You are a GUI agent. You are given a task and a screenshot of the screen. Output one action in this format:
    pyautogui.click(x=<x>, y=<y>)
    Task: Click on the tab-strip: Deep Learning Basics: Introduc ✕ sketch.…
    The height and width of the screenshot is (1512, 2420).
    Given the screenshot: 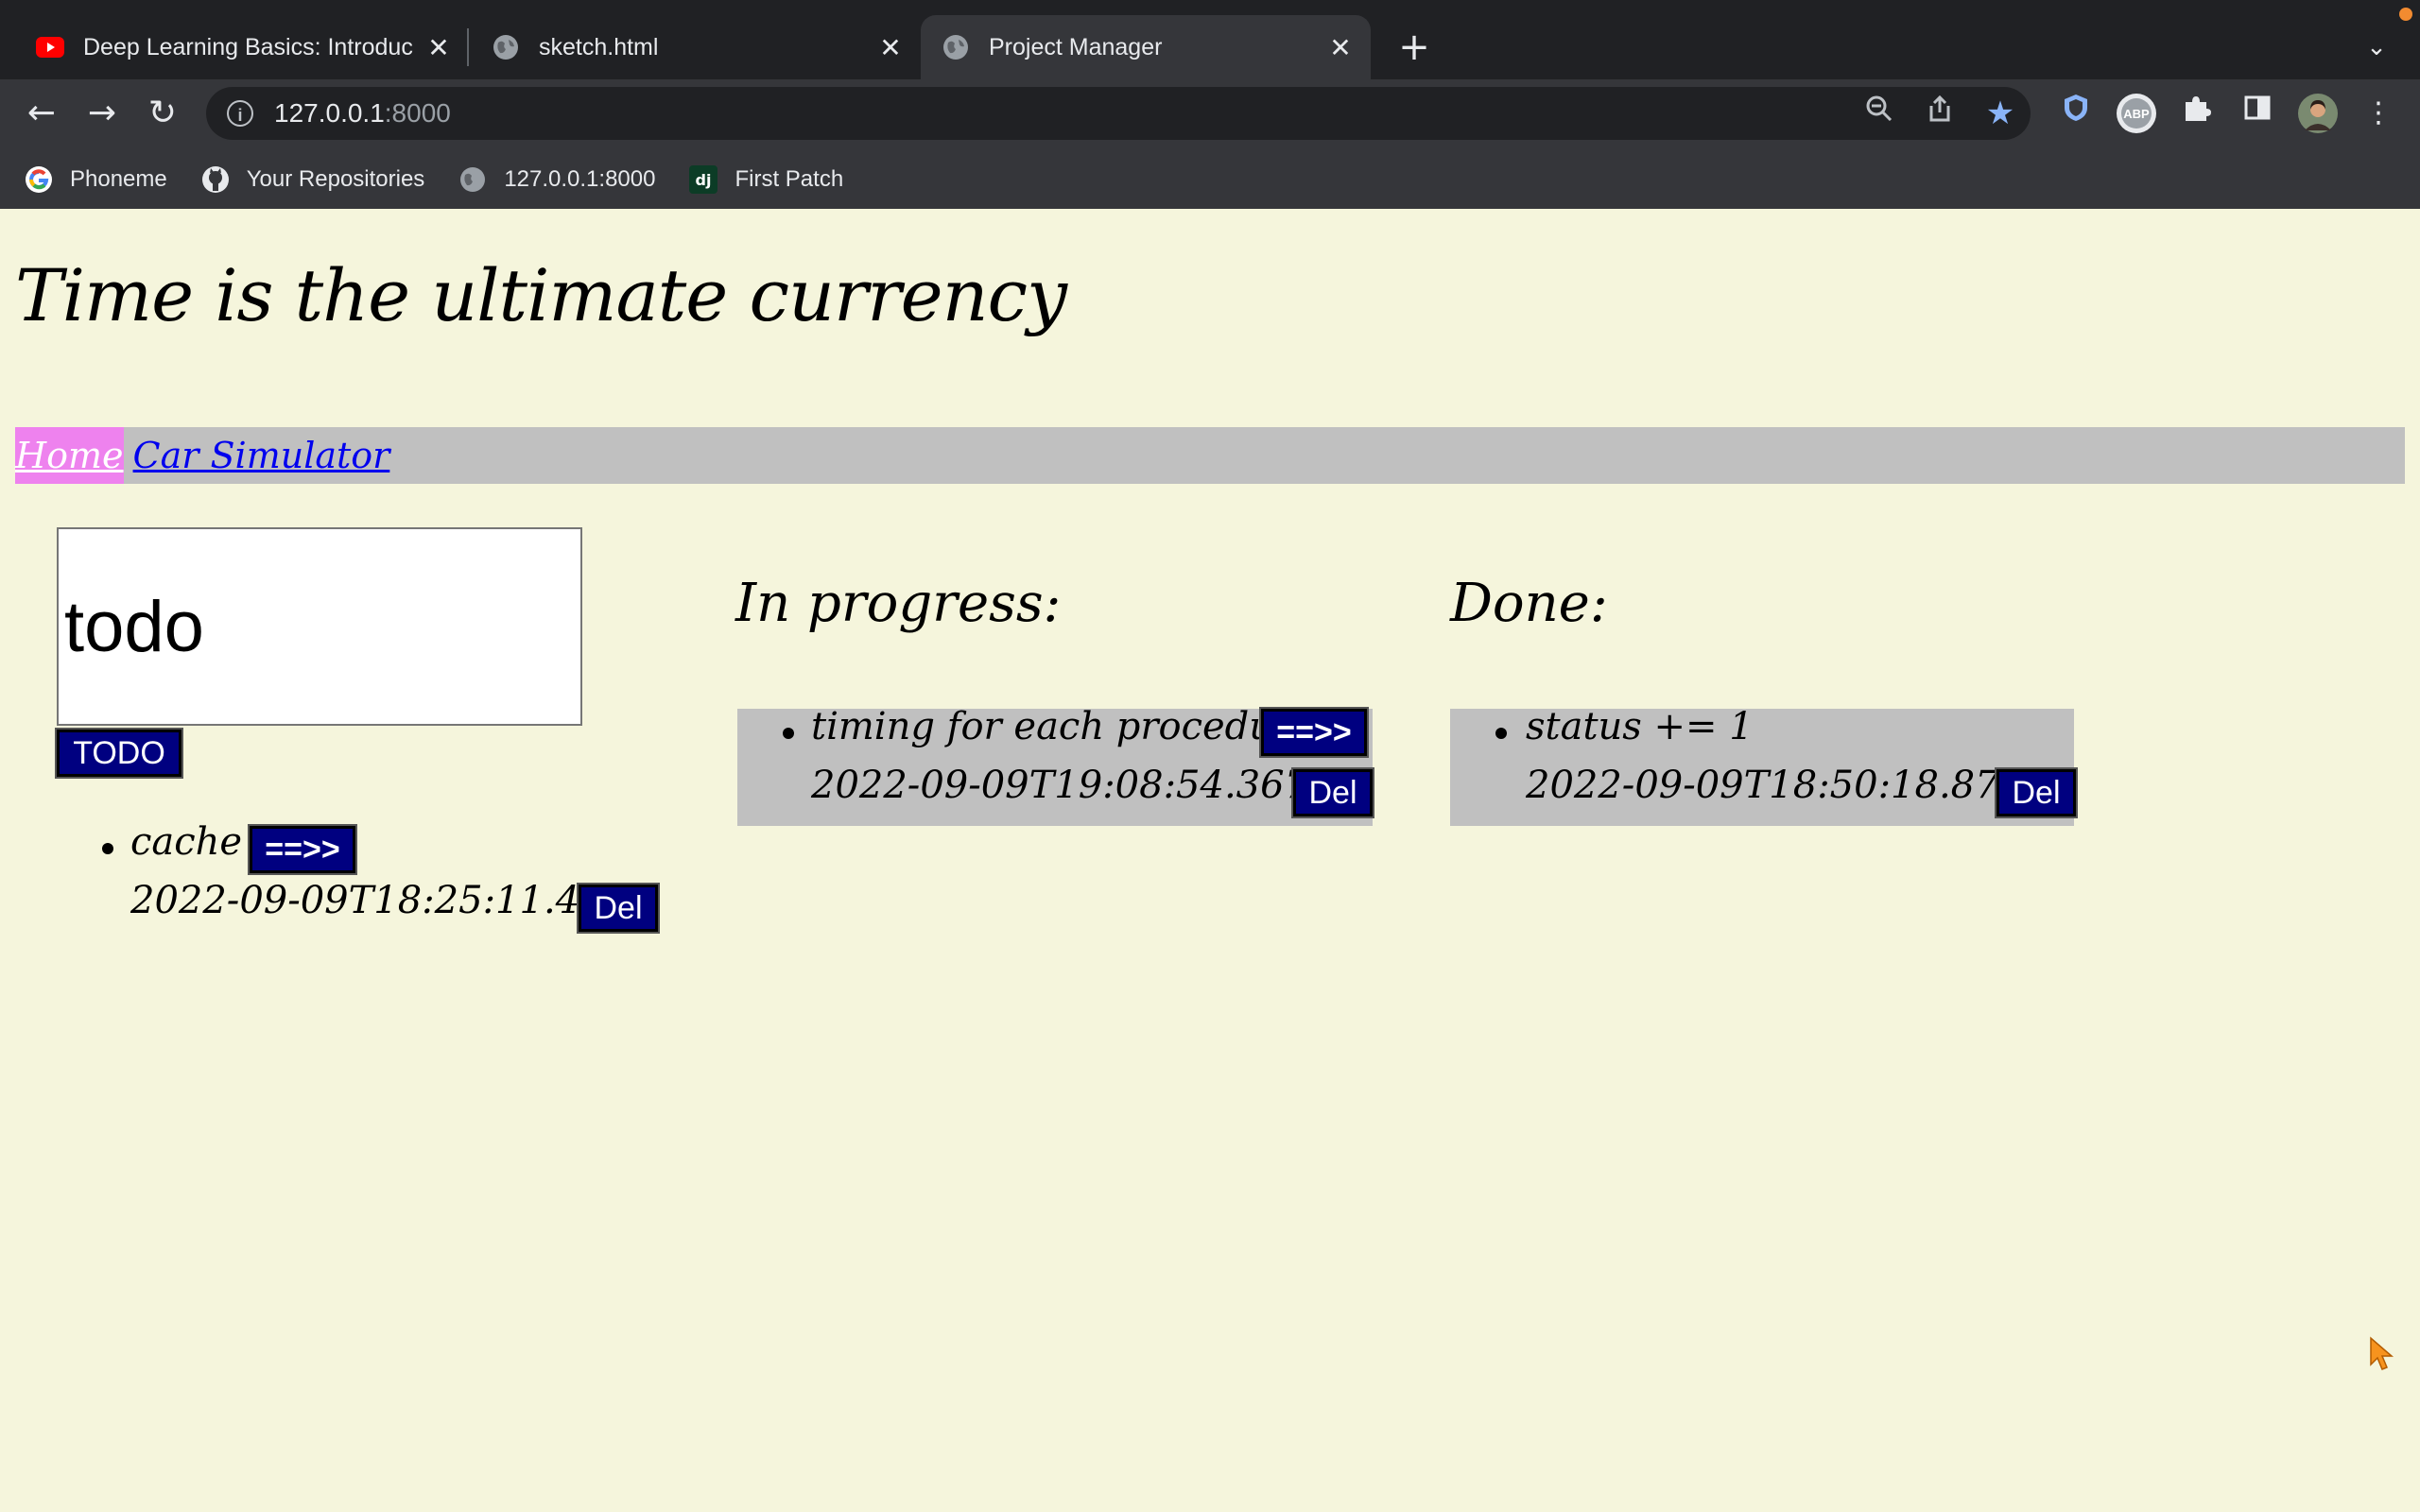 What is the action you would take?
    pyautogui.click(x=1210, y=39)
    